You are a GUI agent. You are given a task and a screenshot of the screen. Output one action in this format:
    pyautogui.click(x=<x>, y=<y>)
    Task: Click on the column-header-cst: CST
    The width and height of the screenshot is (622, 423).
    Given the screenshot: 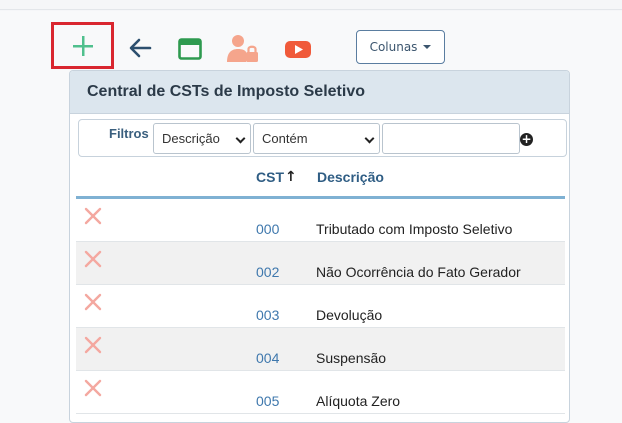 What is the action you would take?
    pyautogui.click(x=270, y=177)
    